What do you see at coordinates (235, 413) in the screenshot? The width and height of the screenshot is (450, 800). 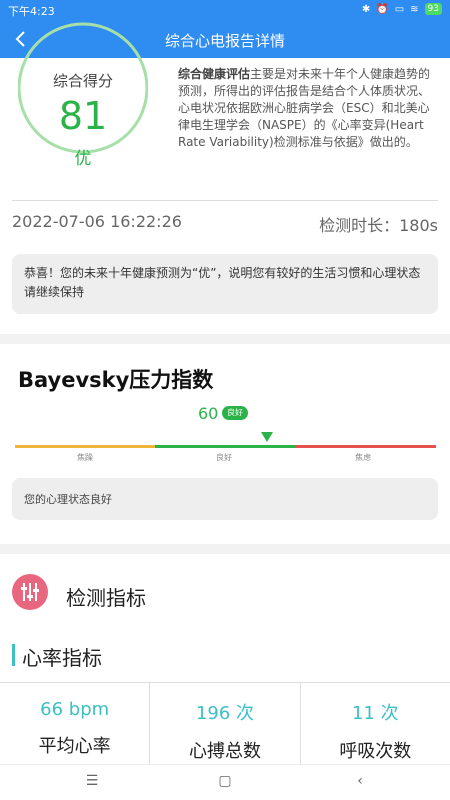 I see `bayevsky-badge: 良好` at bounding box center [235, 413].